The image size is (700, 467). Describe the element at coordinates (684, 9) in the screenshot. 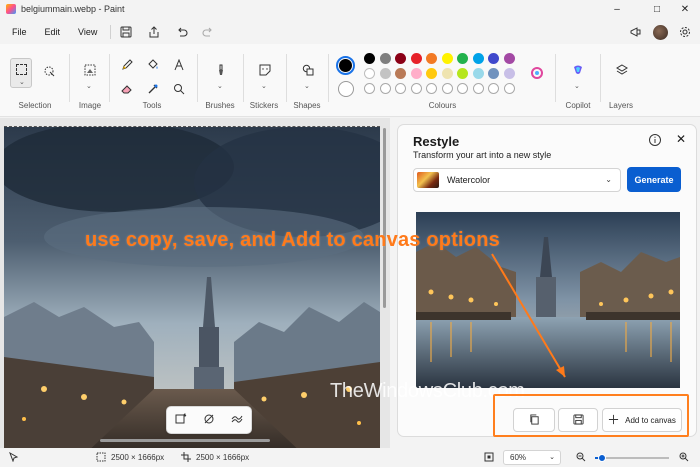

I see `close-window-button: ✕` at that location.